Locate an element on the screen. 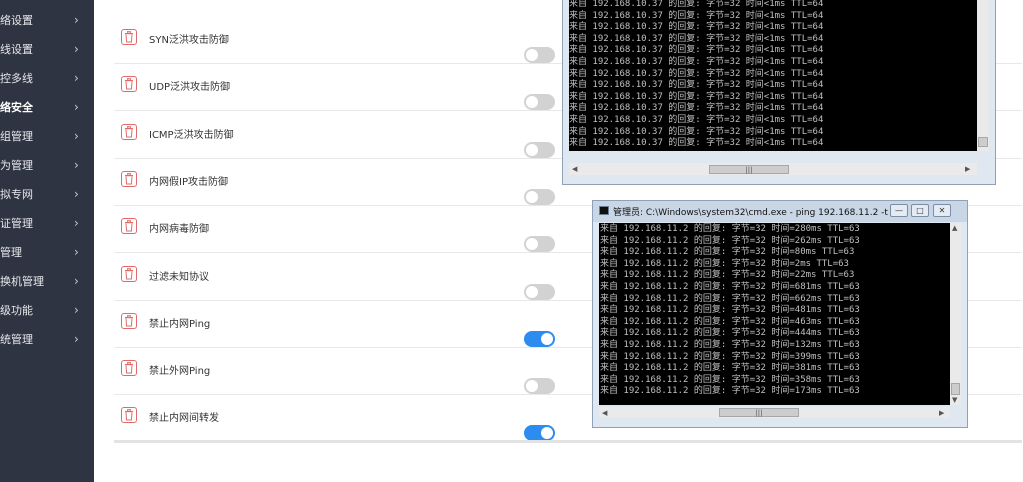 This screenshot has width=1023, height=482. sidebar-item-2: 控多线 › is located at coordinates (47, 78).